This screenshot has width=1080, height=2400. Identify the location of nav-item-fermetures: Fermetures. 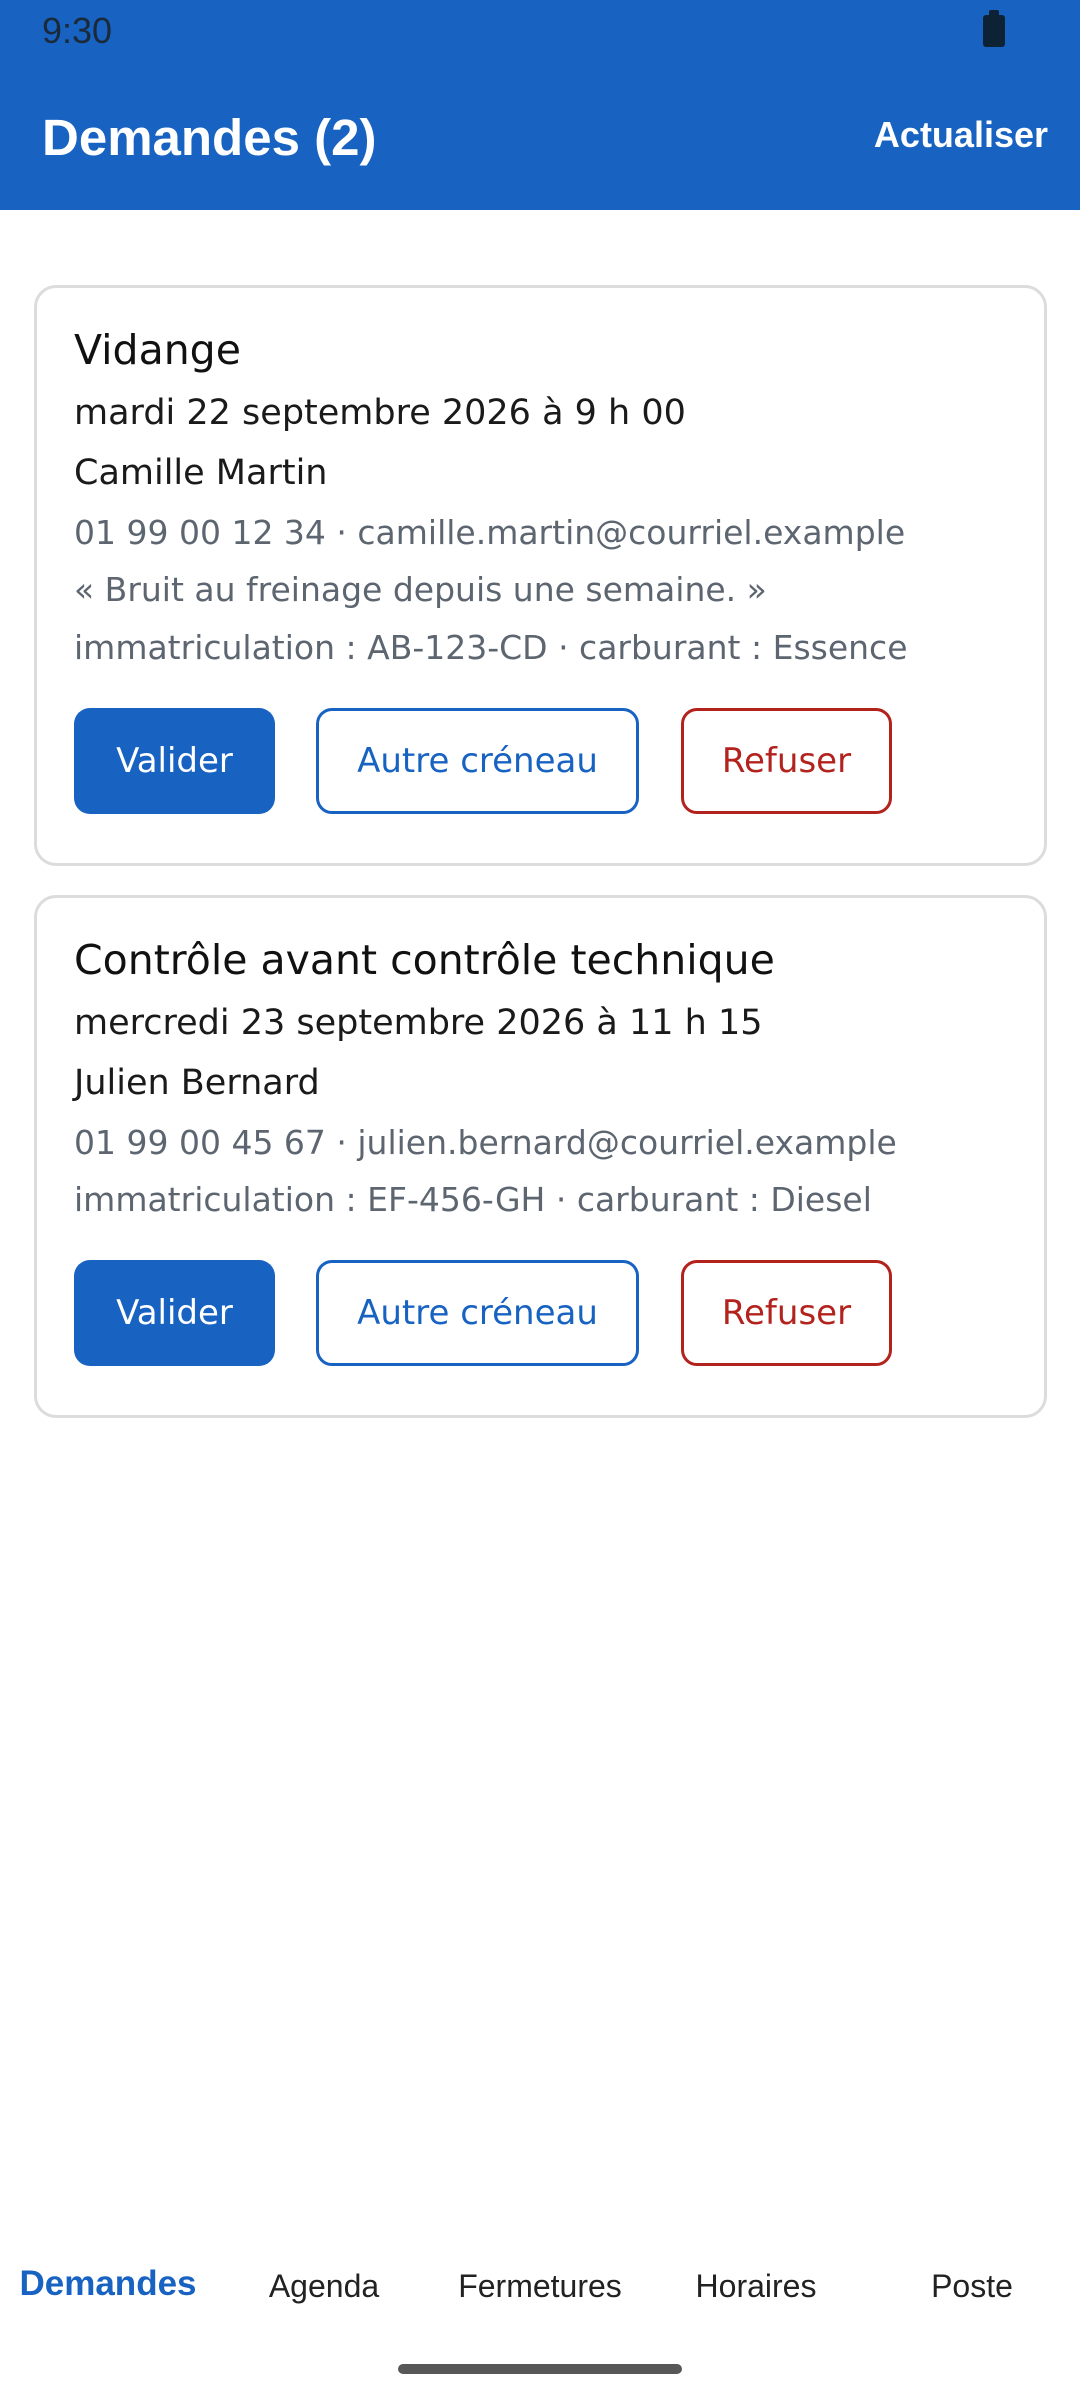
(540, 2286).